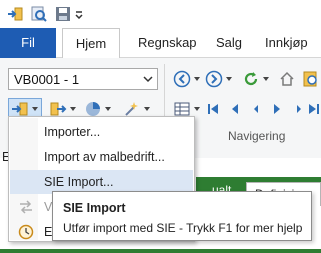 This screenshot has height=253, width=321. Describe the element at coordinates (108, 109) in the screenshot. I see `chart-dropdown-icon` at that location.